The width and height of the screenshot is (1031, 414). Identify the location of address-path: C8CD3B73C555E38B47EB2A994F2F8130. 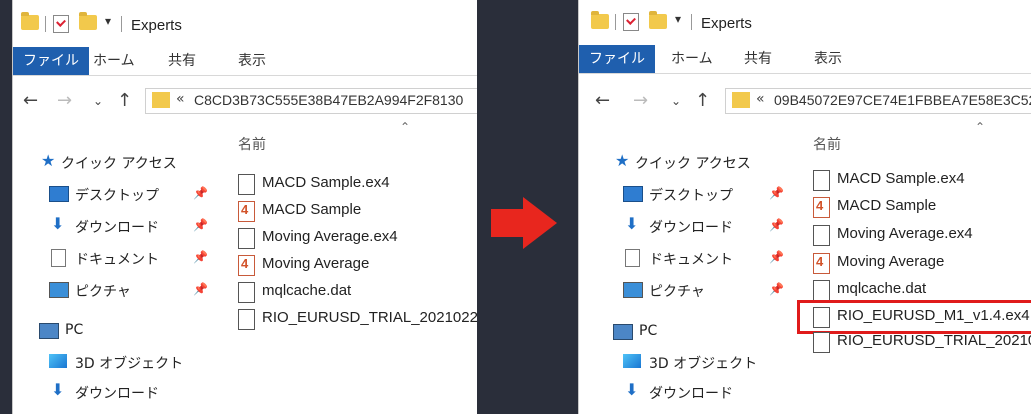
(329, 100).